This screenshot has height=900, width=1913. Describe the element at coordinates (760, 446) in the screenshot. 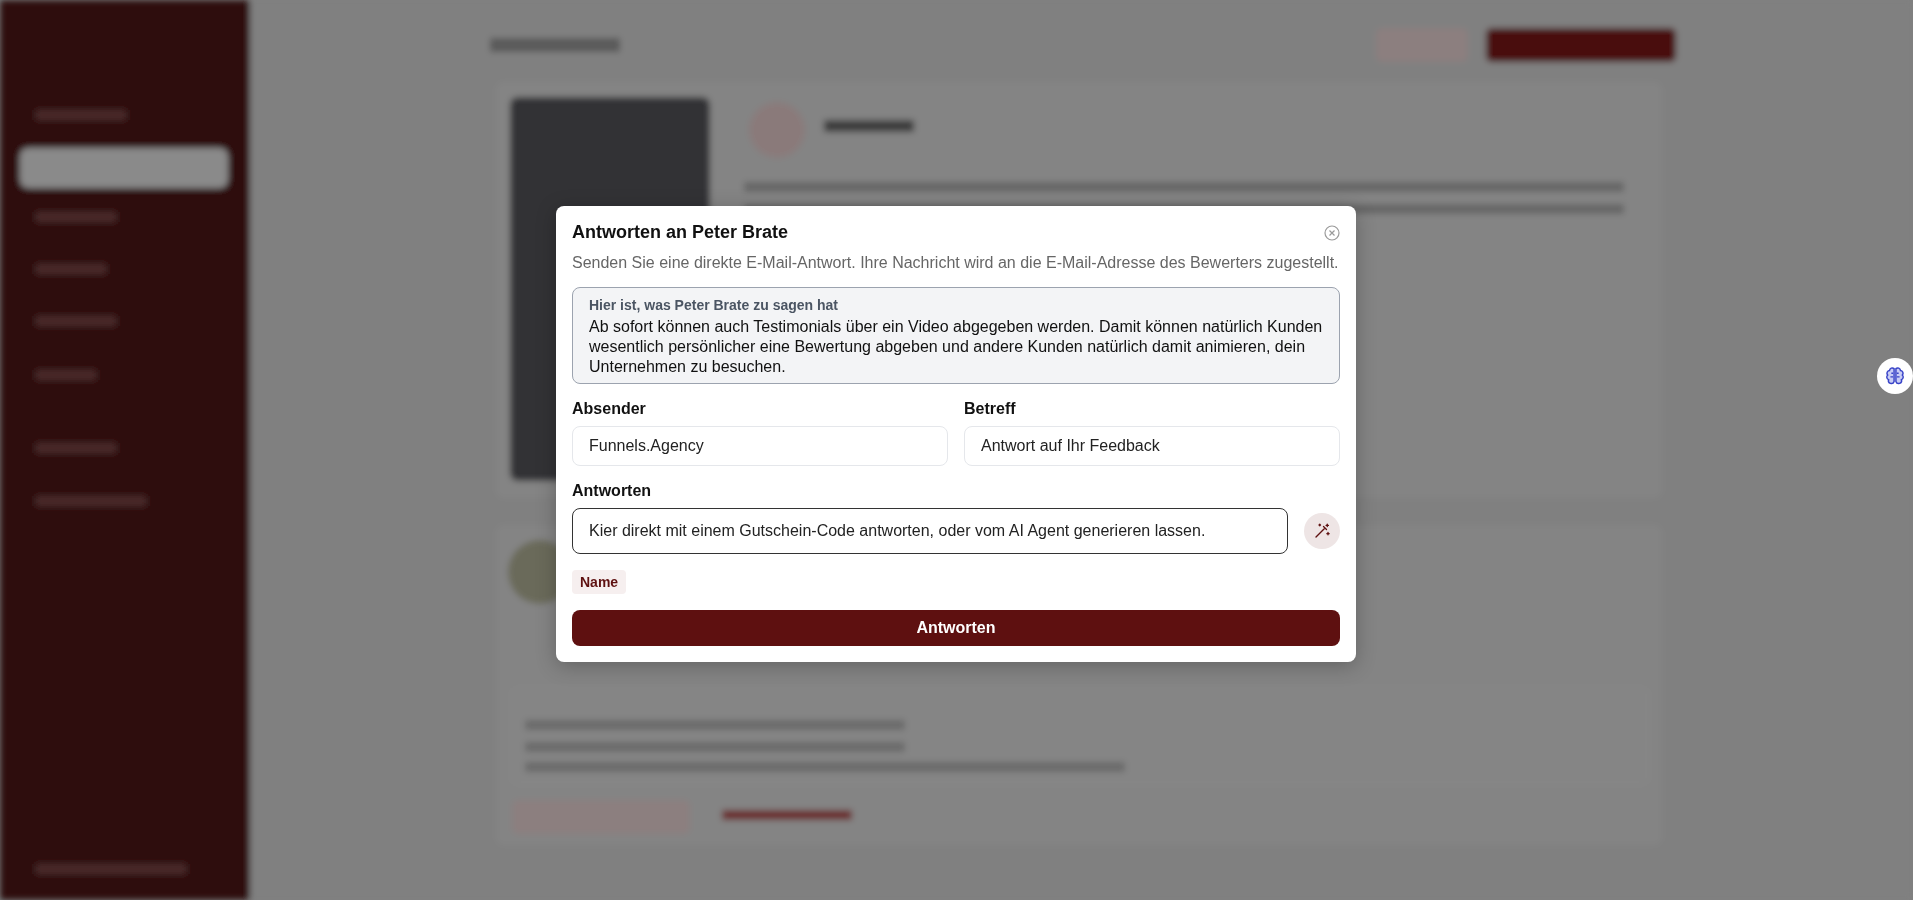

I see `input-field: Funnels.Agency` at that location.